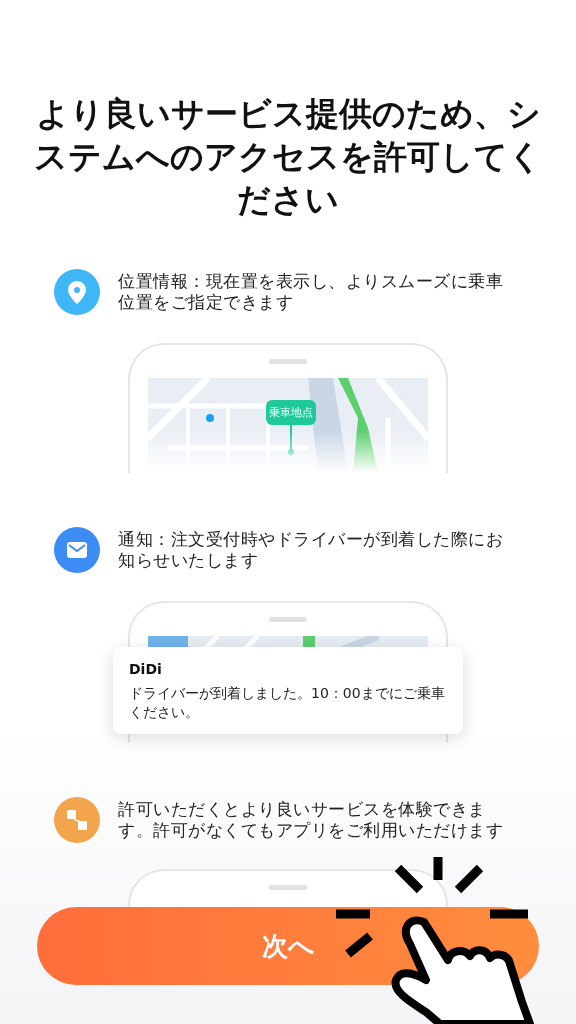 This screenshot has height=1024, width=576. Describe the element at coordinates (311, 820) in the screenshot. I see `permission-description: 許可いただくとより良いサービスを体験できます。許可がなくてもアプリをご利用いただけます` at that location.